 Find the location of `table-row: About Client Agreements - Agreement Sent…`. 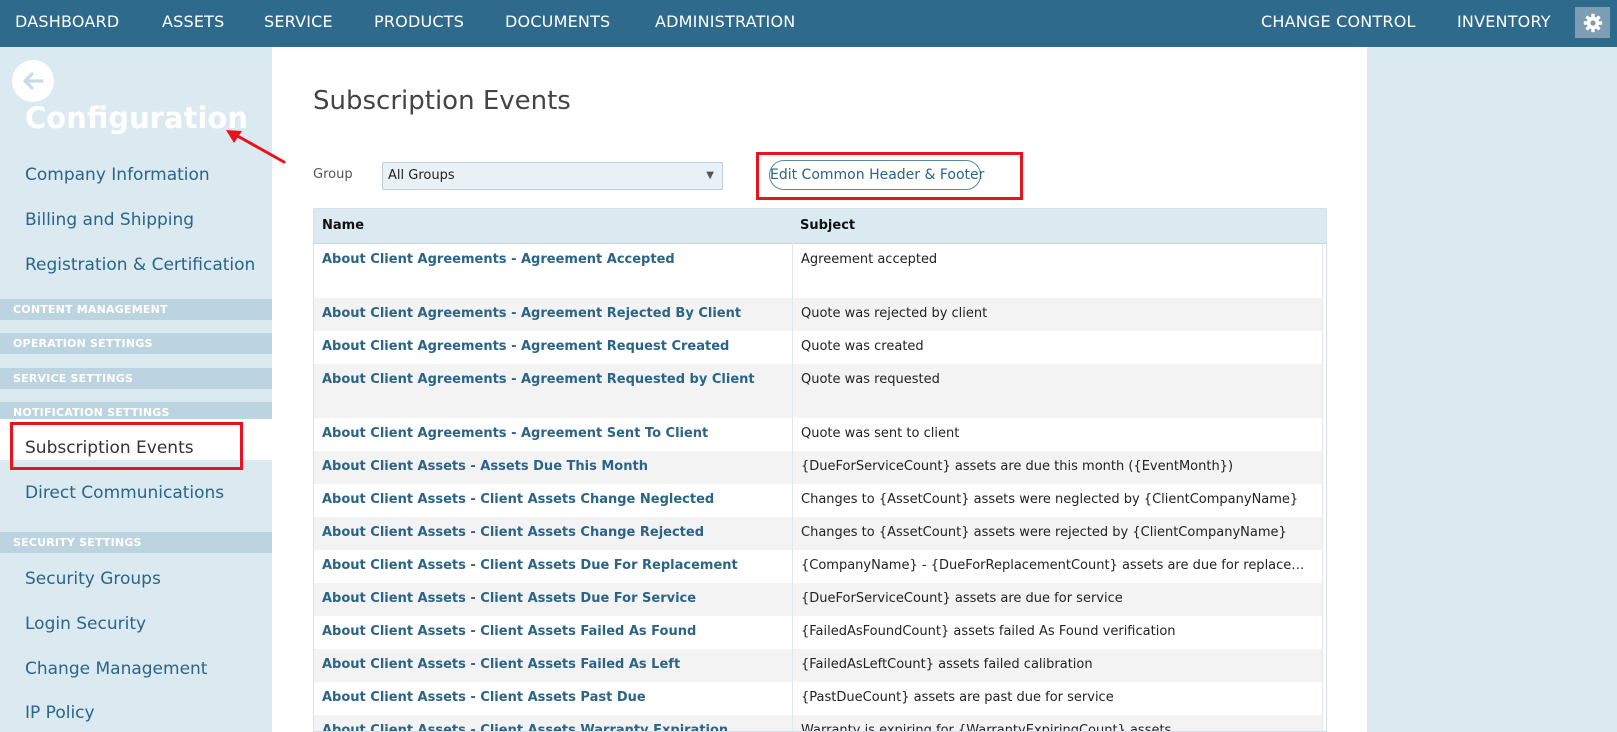

table-row: About Client Agreements - Agreement Sent… is located at coordinates (818, 434).